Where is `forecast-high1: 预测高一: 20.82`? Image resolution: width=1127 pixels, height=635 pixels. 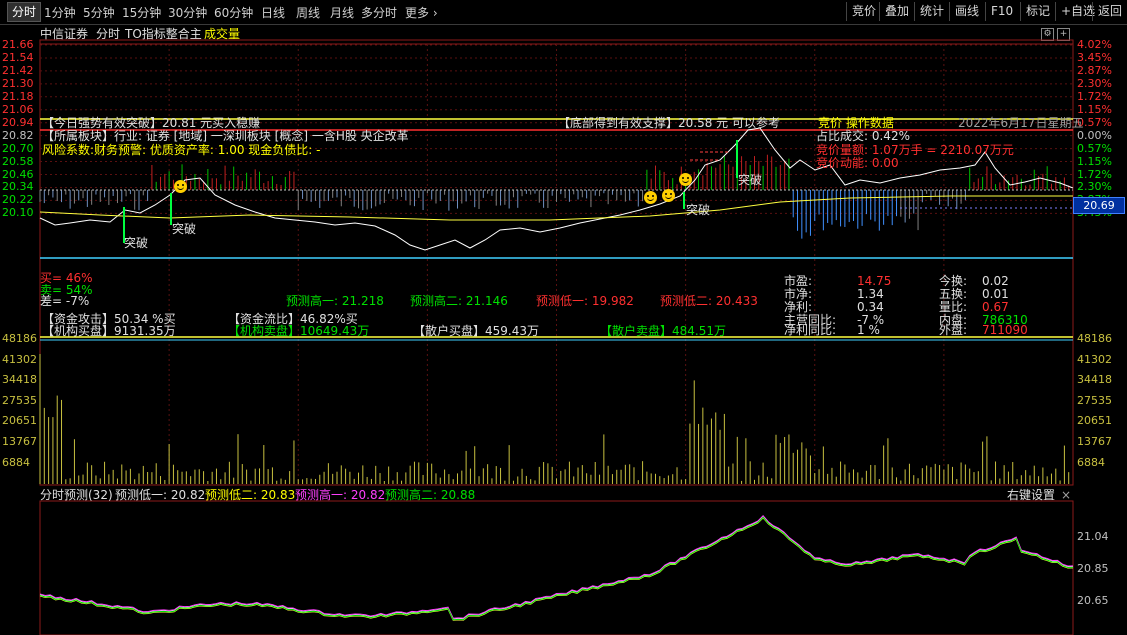
forecast-high1: 预测高一: 20.82 is located at coordinates (340, 495).